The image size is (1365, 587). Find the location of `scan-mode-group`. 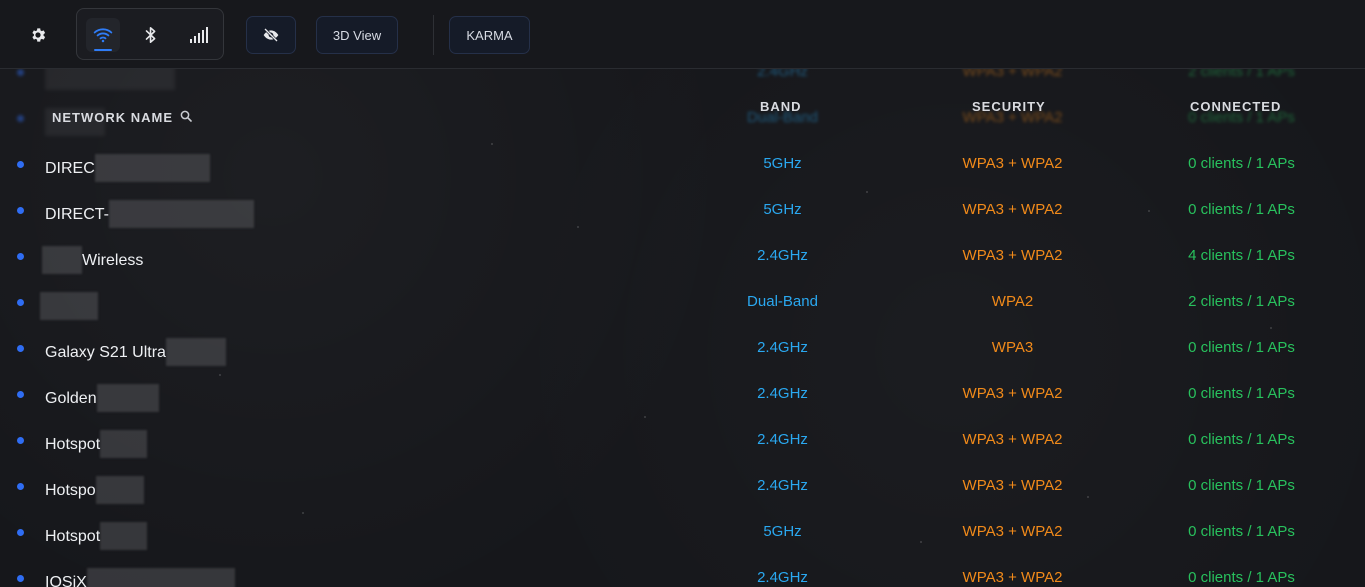

scan-mode-group is located at coordinates (150, 34).